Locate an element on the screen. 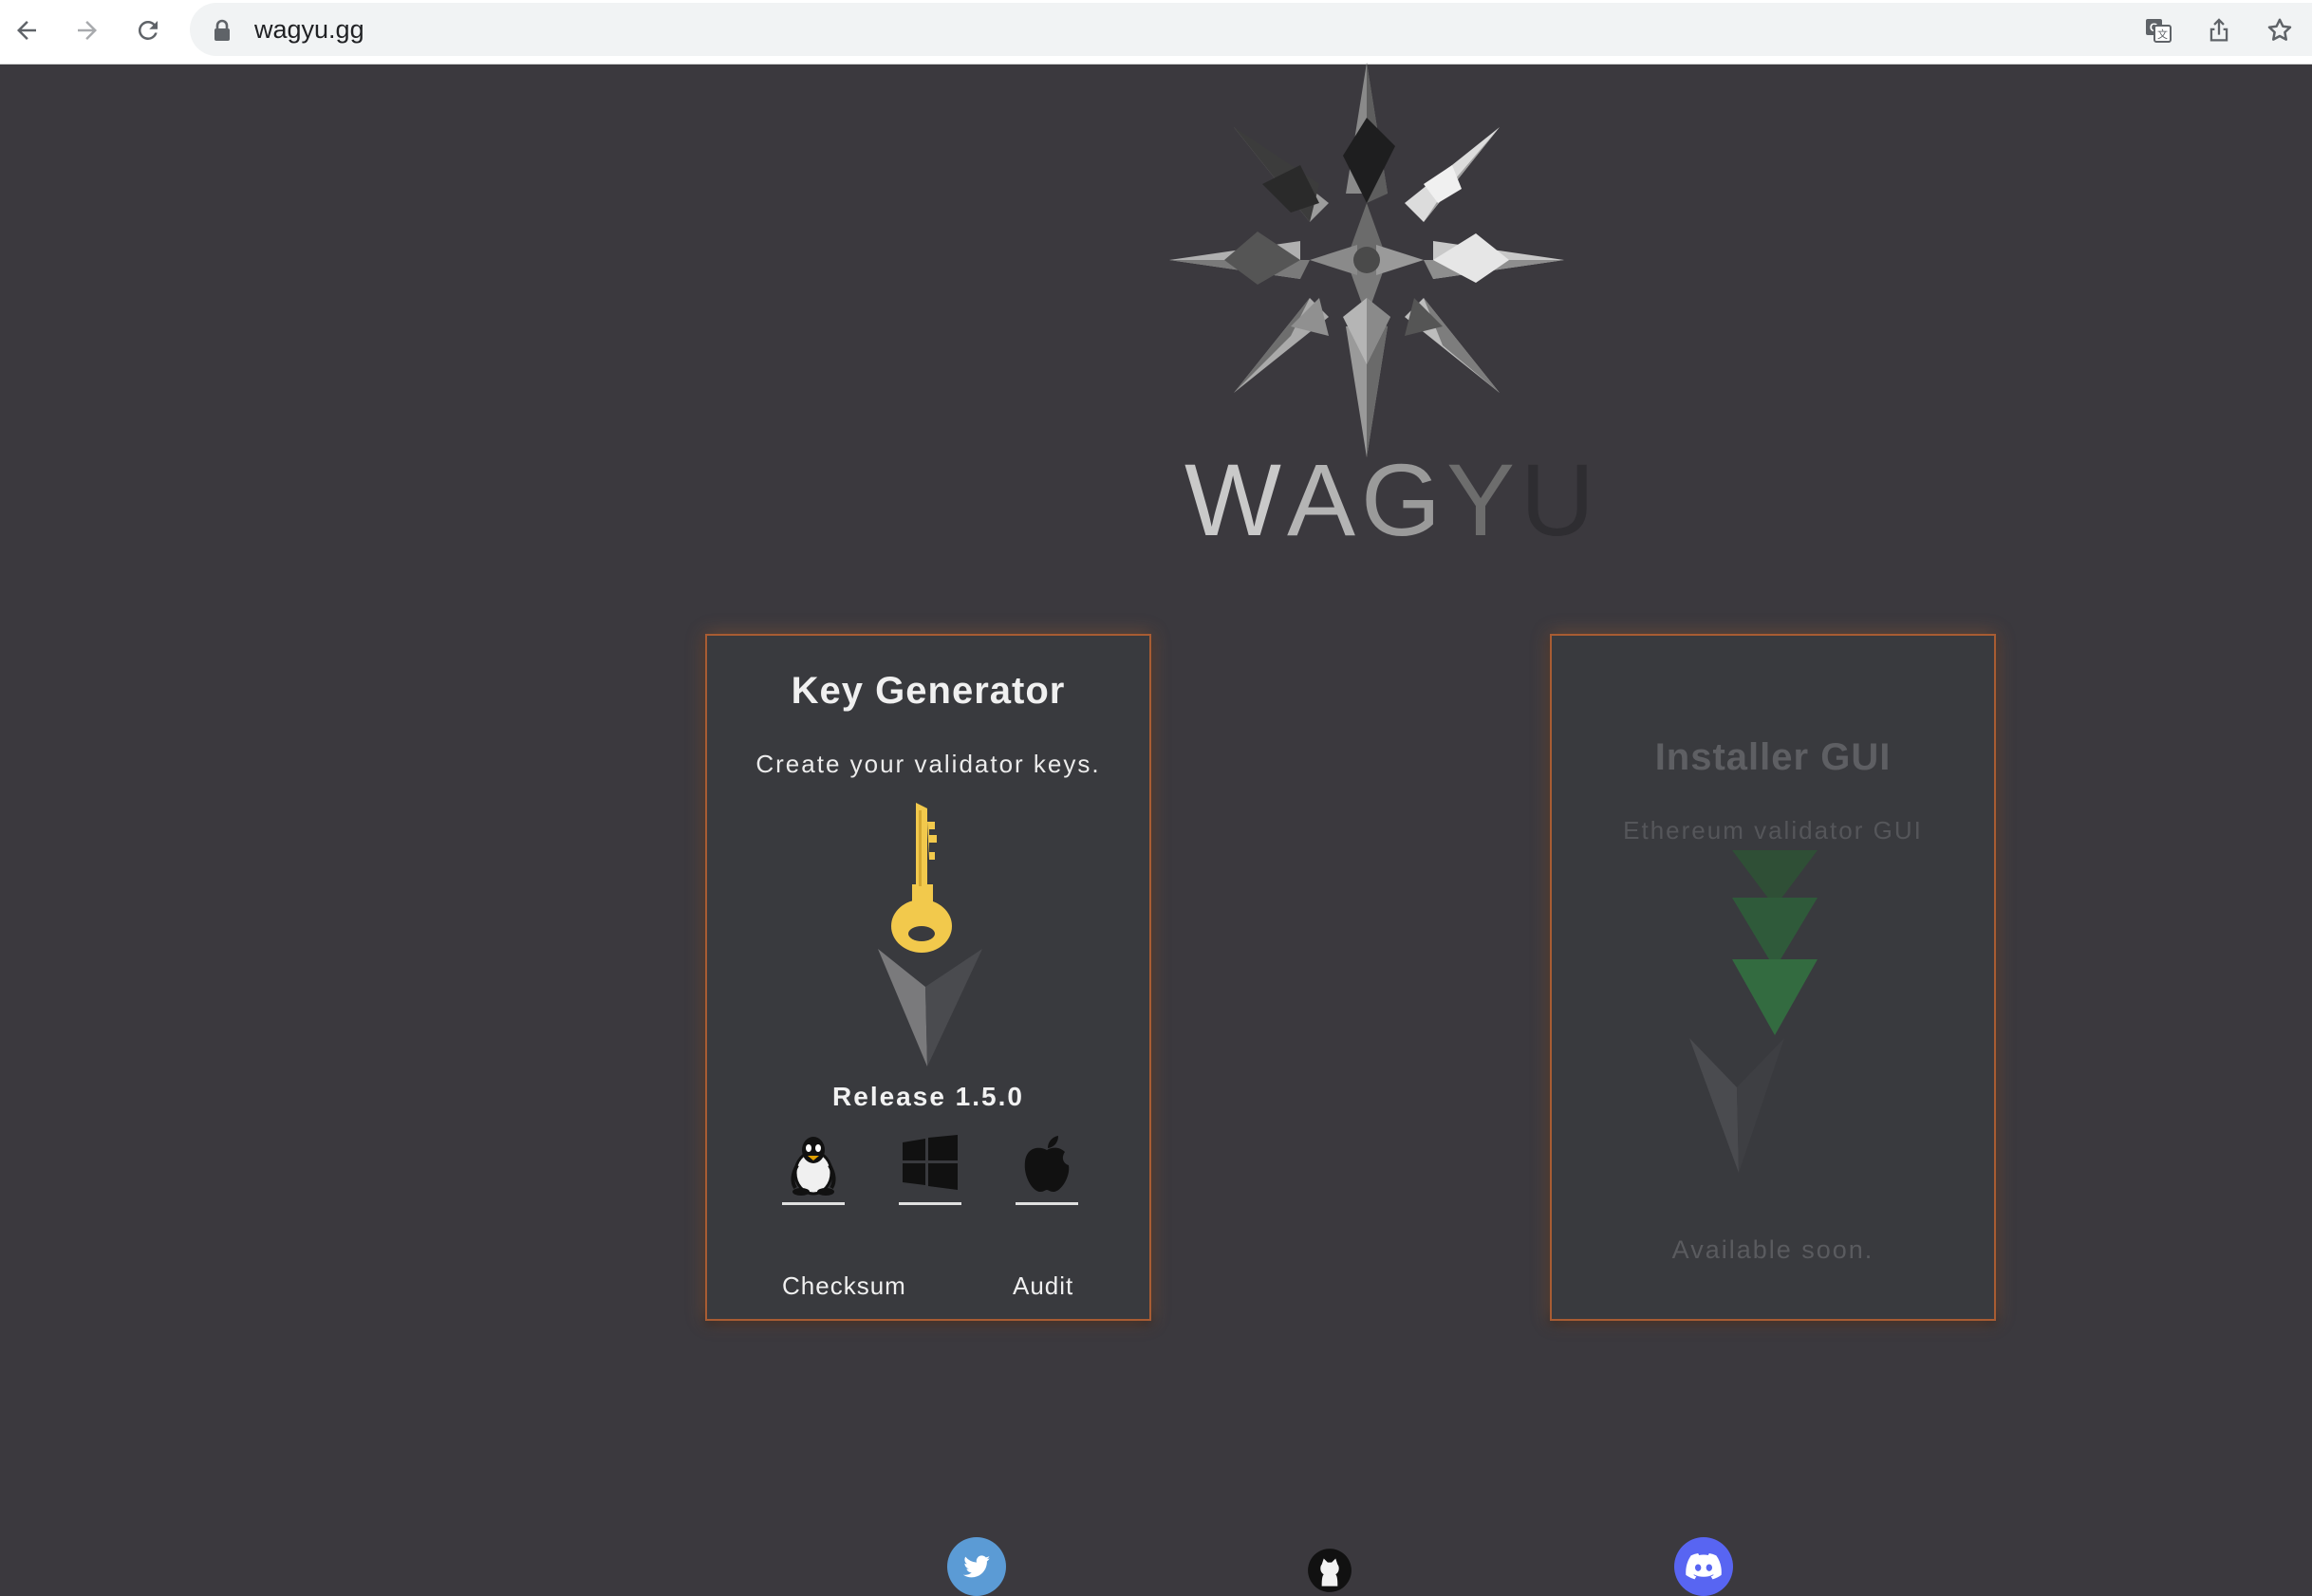 This screenshot has height=1596, width=2312. card-title: Key Generator is located at coordinates (928, 691).